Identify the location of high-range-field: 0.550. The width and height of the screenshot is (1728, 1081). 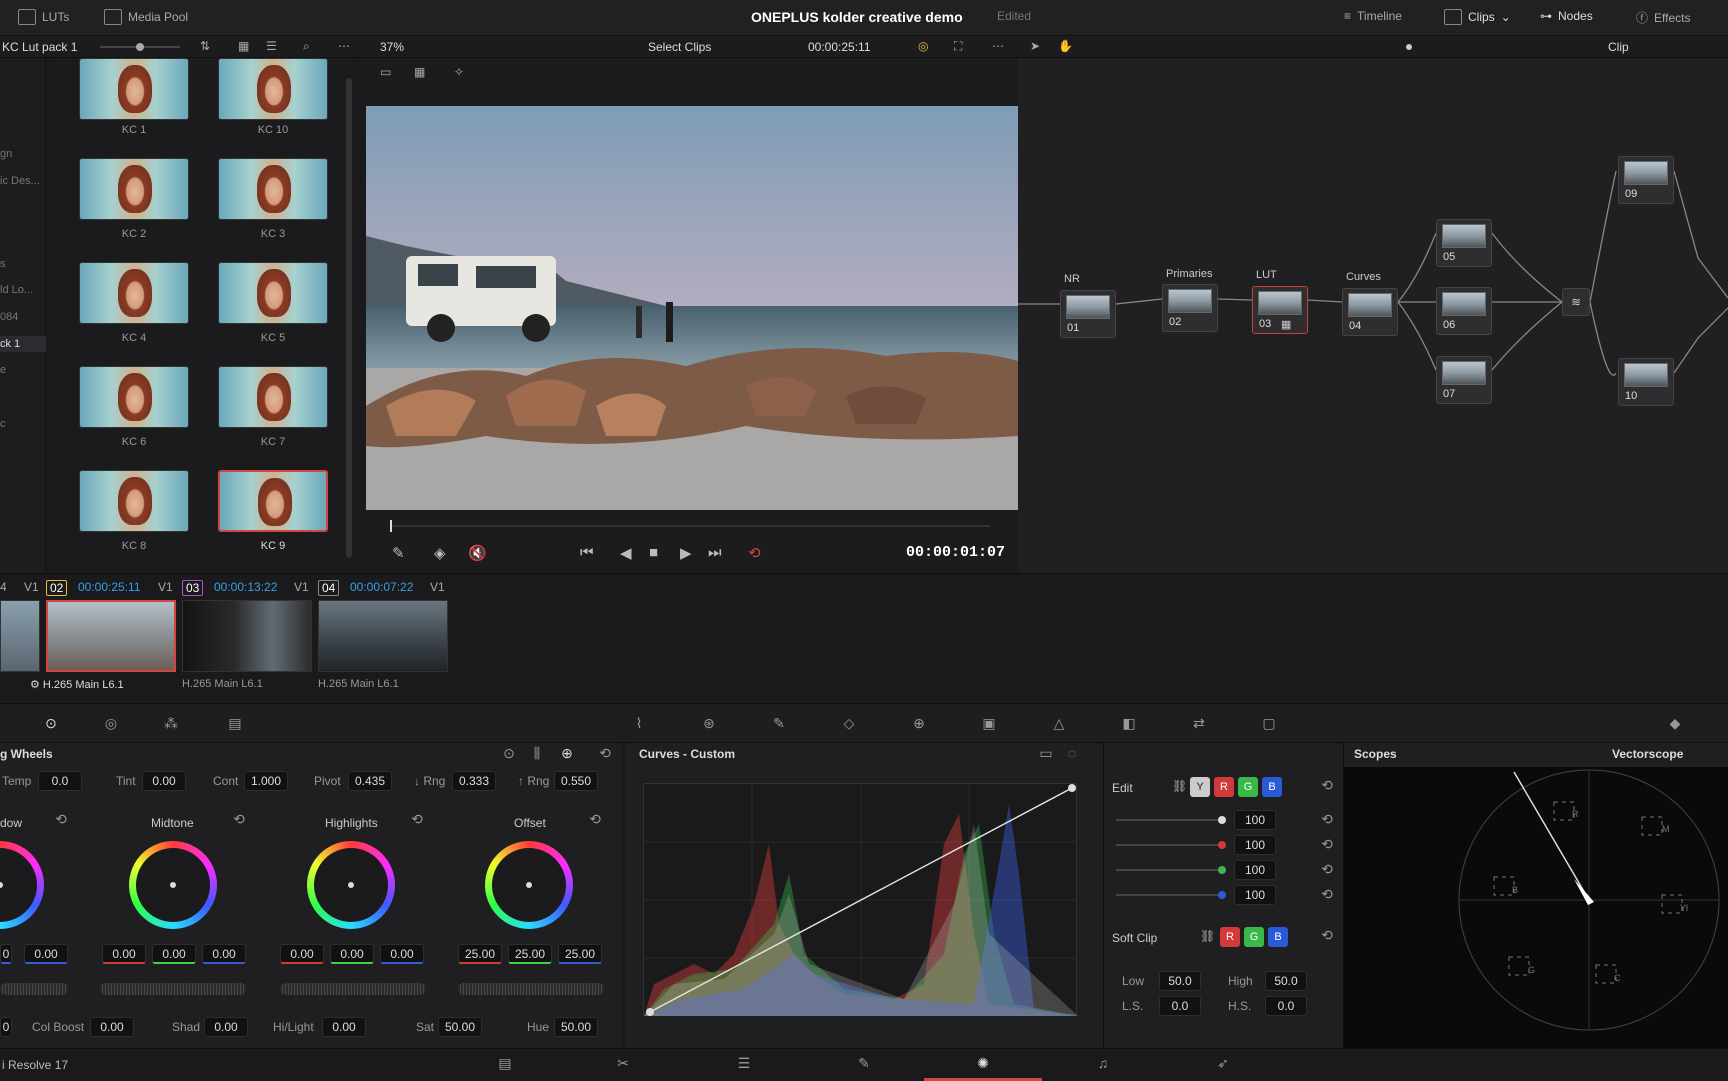
(576, 781).